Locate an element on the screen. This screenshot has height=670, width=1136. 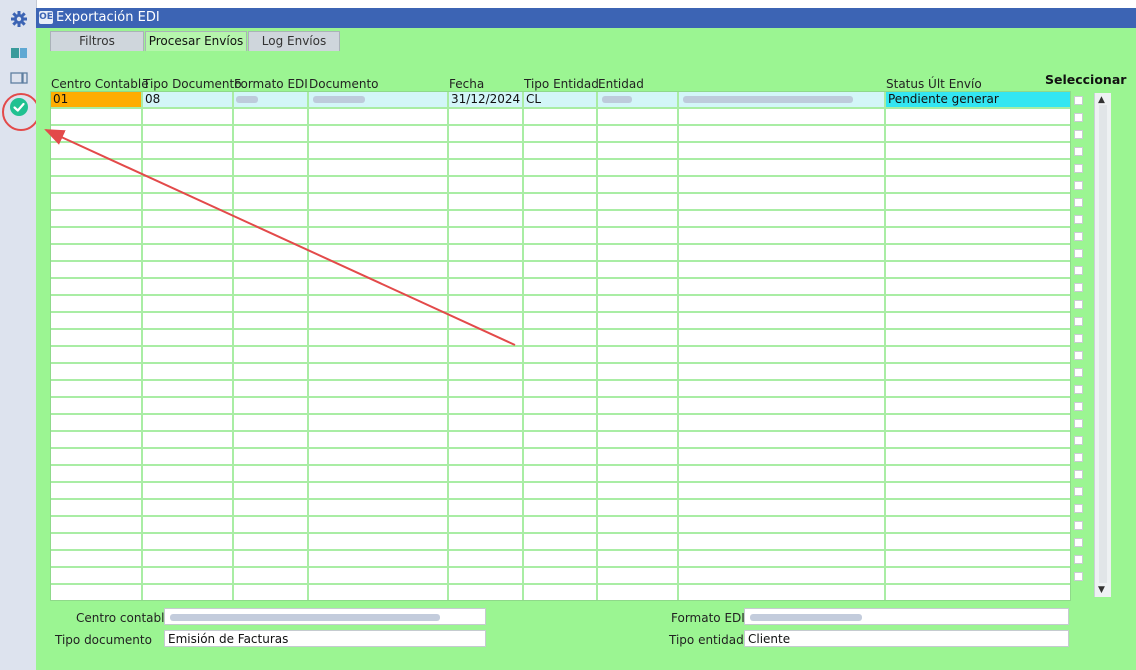
panel-icon is located at coordinates (19, 79).